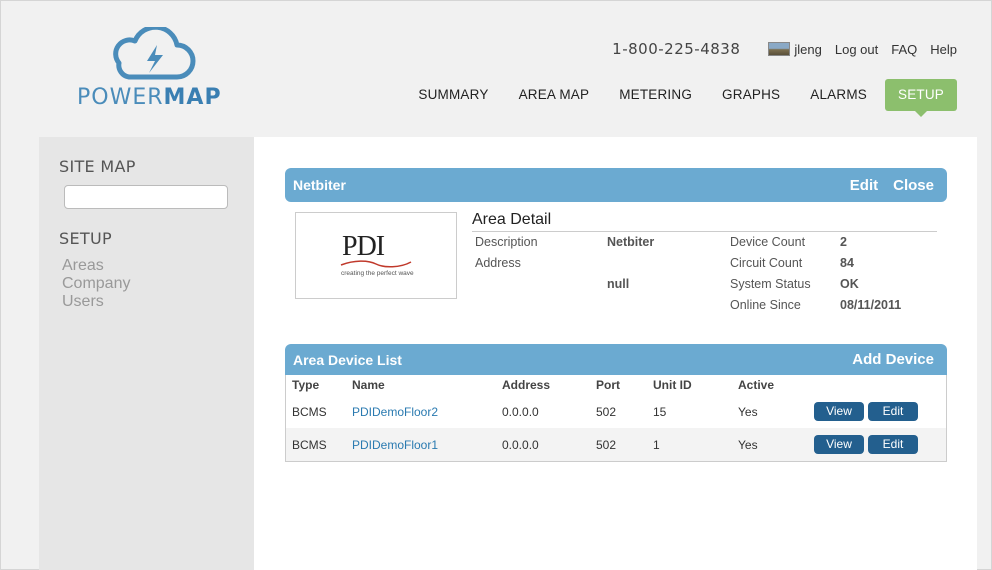  What do you see at coordinates (376, 264) in the screenshot?
I see `wave-icon` at bounding box center [376, 264].